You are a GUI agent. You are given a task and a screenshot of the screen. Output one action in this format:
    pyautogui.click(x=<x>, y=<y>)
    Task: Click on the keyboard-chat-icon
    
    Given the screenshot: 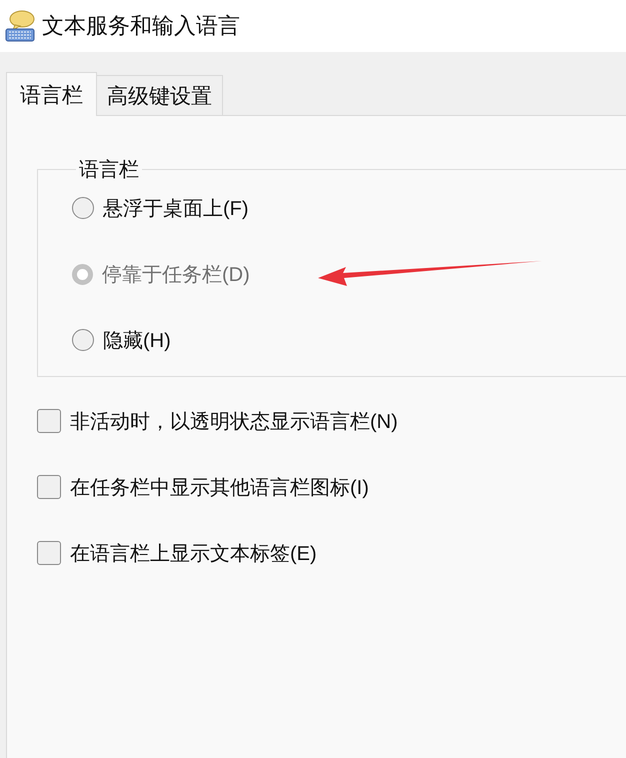 What is the action you would take?
    pyautogui.click(x=20, y=26)
    